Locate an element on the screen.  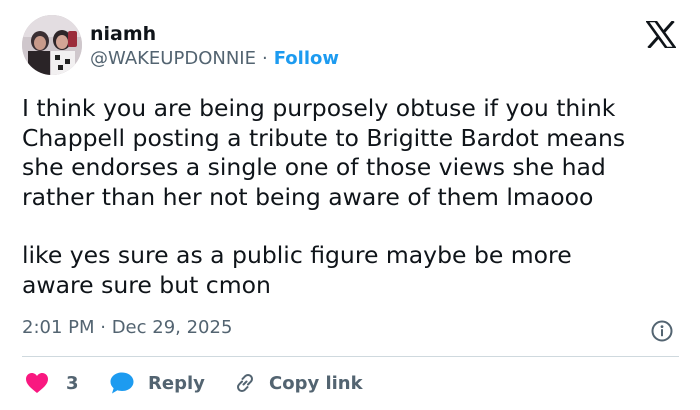
handle-row: @WAKEUPDONNIE · Follow is located at coordinates (214, 59).